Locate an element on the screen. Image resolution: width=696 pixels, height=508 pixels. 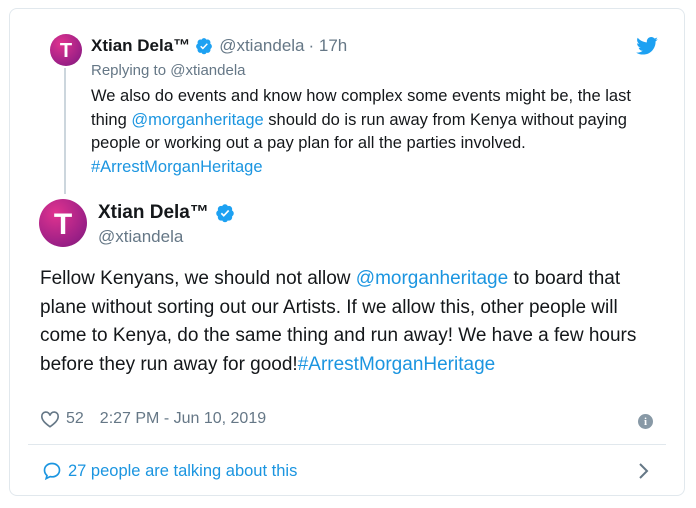
reply-header: Xtian Dela™ @xtiandela · 17h is located at coordinates (219, 46).